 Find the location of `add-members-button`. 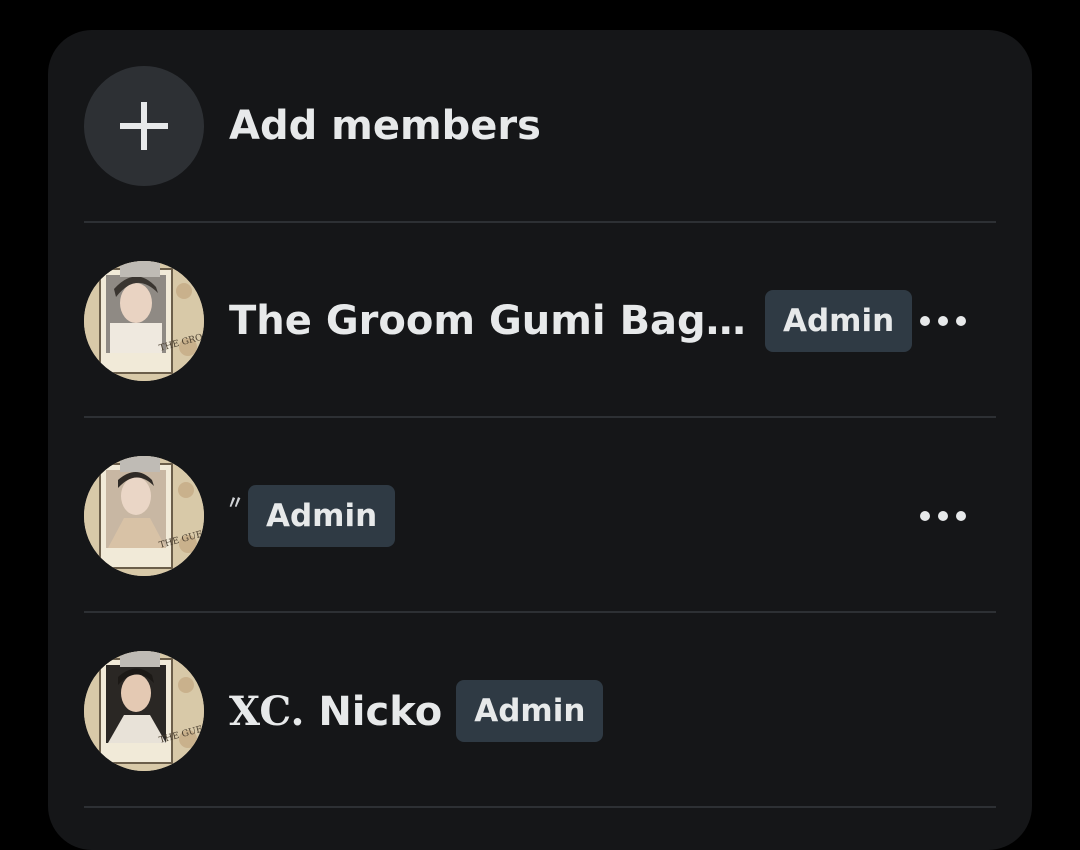

add-members-button is located at coordinates (144, 126).